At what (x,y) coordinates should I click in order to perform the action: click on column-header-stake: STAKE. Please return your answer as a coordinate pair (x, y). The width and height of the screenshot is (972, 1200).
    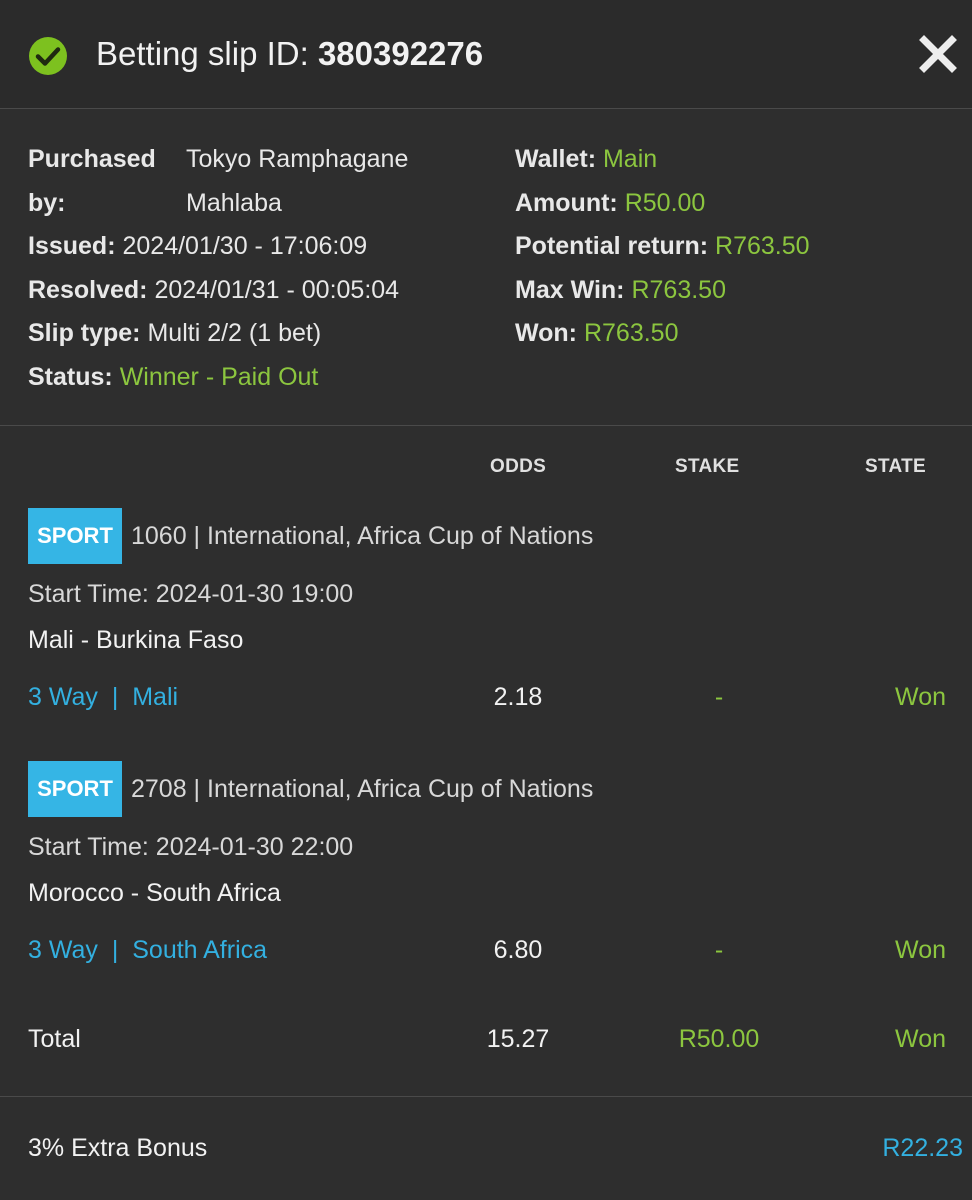
    Looking at the image, I should click on (707, 466).